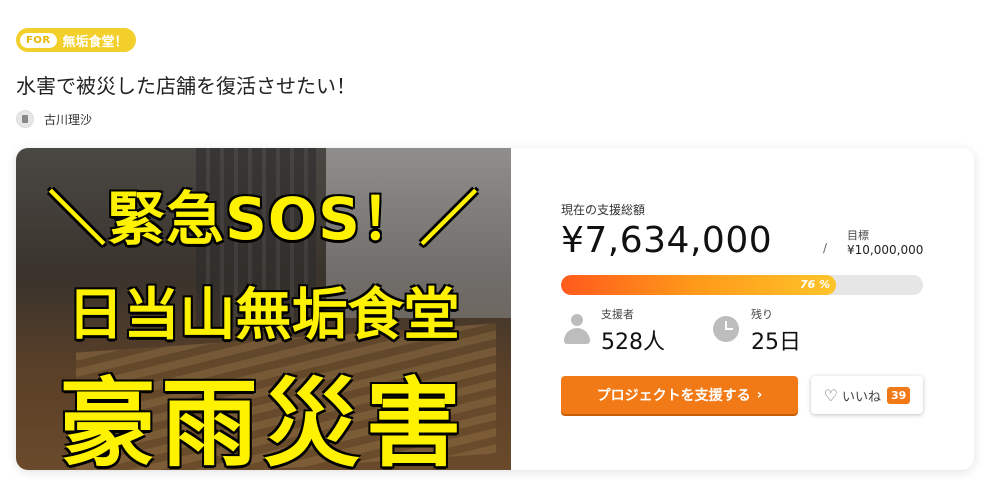 The height and width of the screenshot is (486, 1000). What do you see at coordinates (815, 284) in the screenshot?
I see `funding-progress-text: 76 %` at bounding box center [815, 284].